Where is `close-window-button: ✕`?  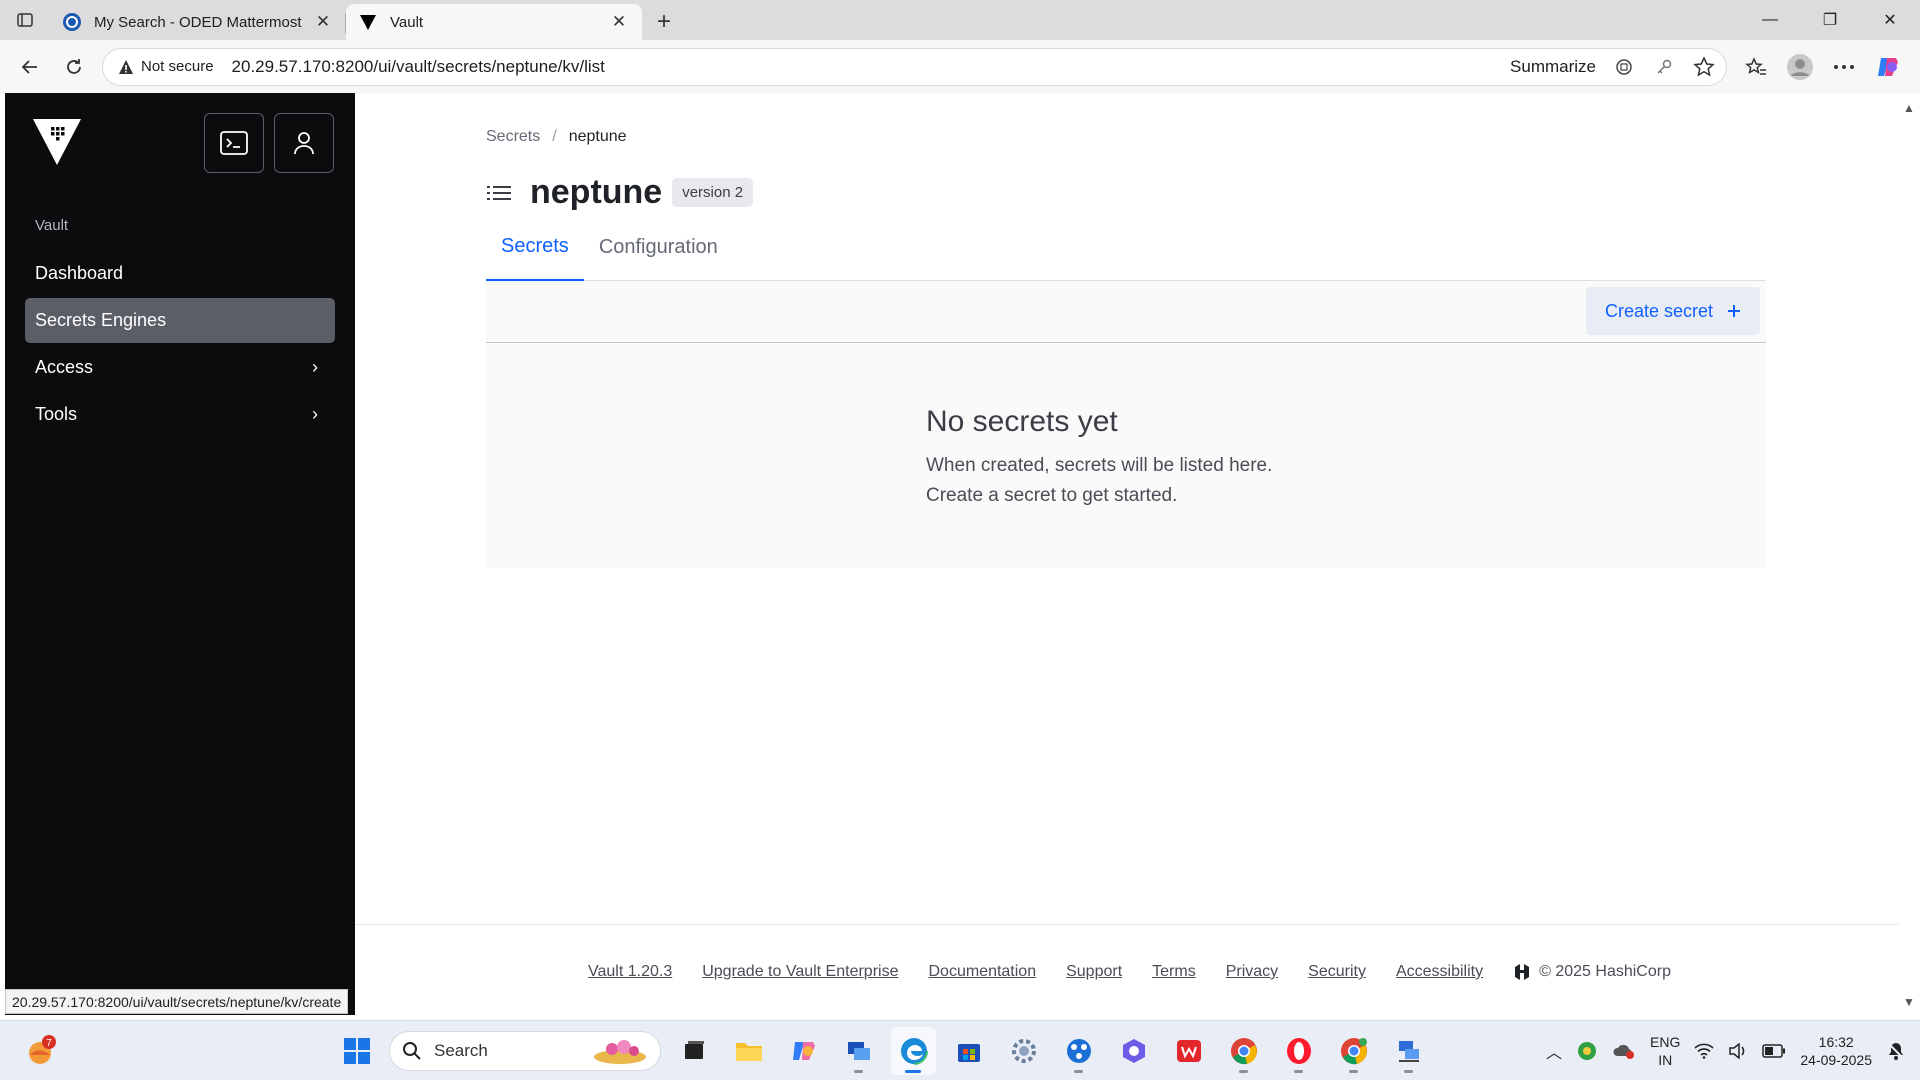
close-window-button: ✕ is located at coordinates (1890, 20).